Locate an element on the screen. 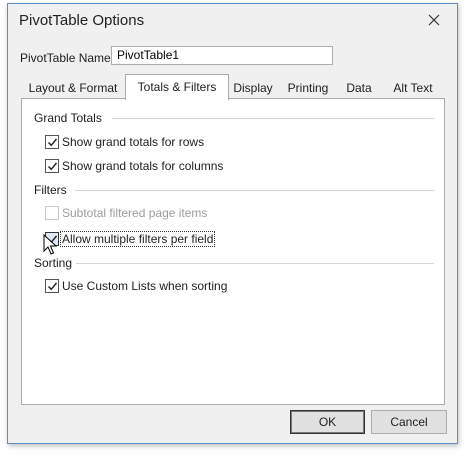 The width and height of the screenshot is (471, 460). checkbox-label-multiple-filters: Allow multiple filters per field is located at coordinates (137, 239).